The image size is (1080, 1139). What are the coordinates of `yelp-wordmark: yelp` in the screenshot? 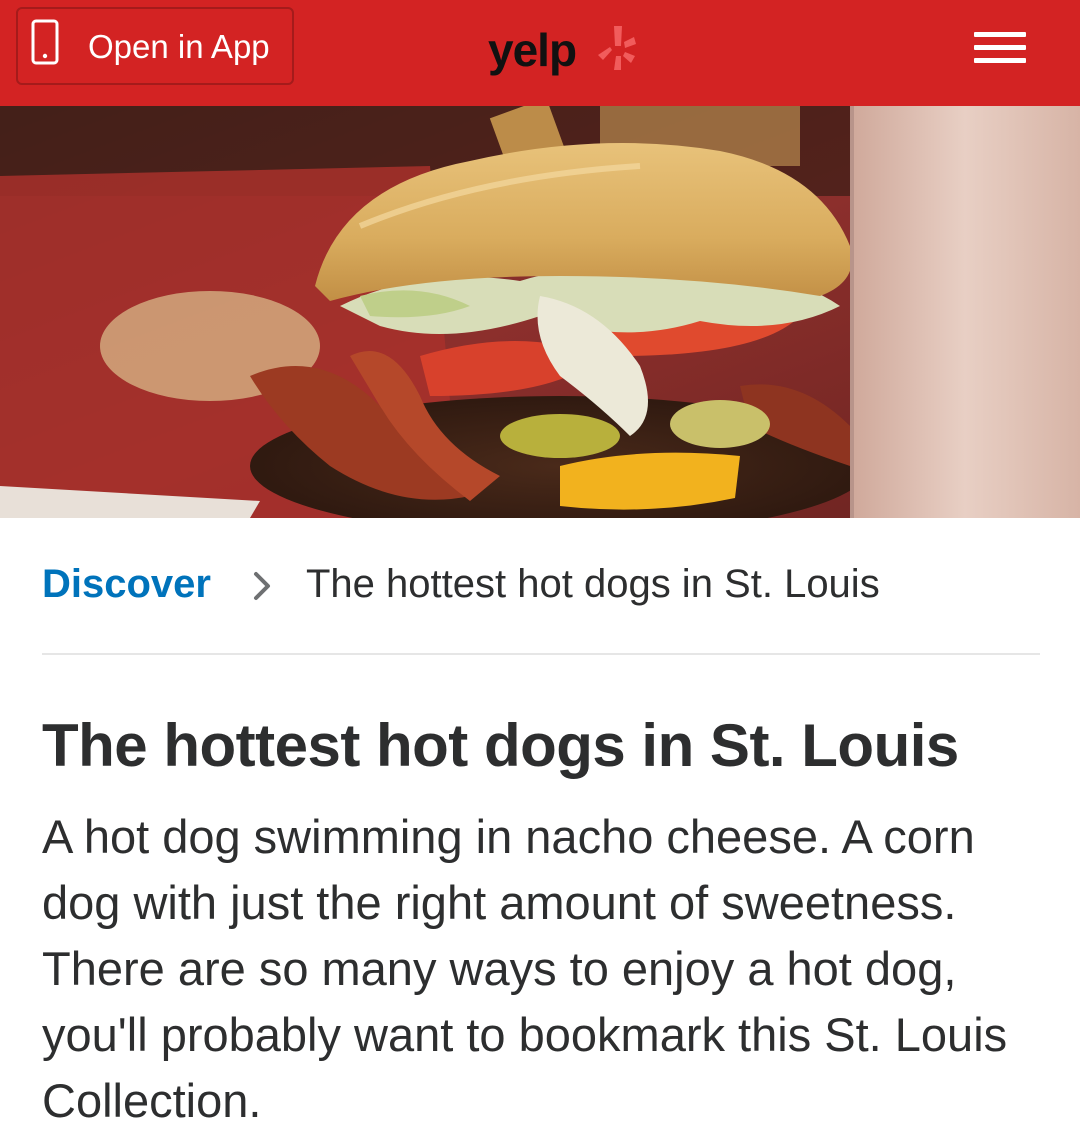 It's located at (532, 50).